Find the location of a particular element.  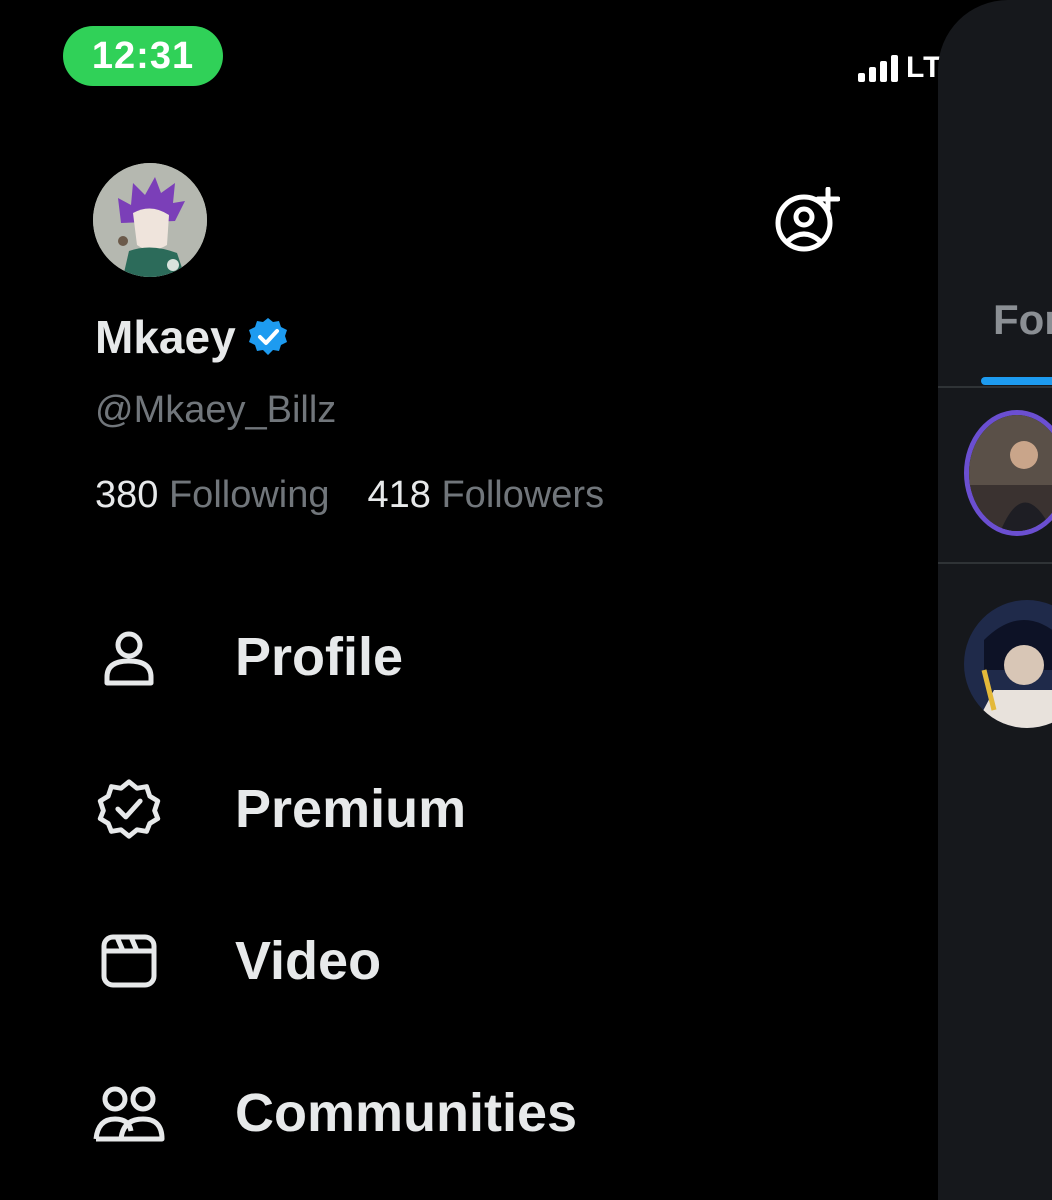

background-feed-panel: For is located at coordinates (995, 600).